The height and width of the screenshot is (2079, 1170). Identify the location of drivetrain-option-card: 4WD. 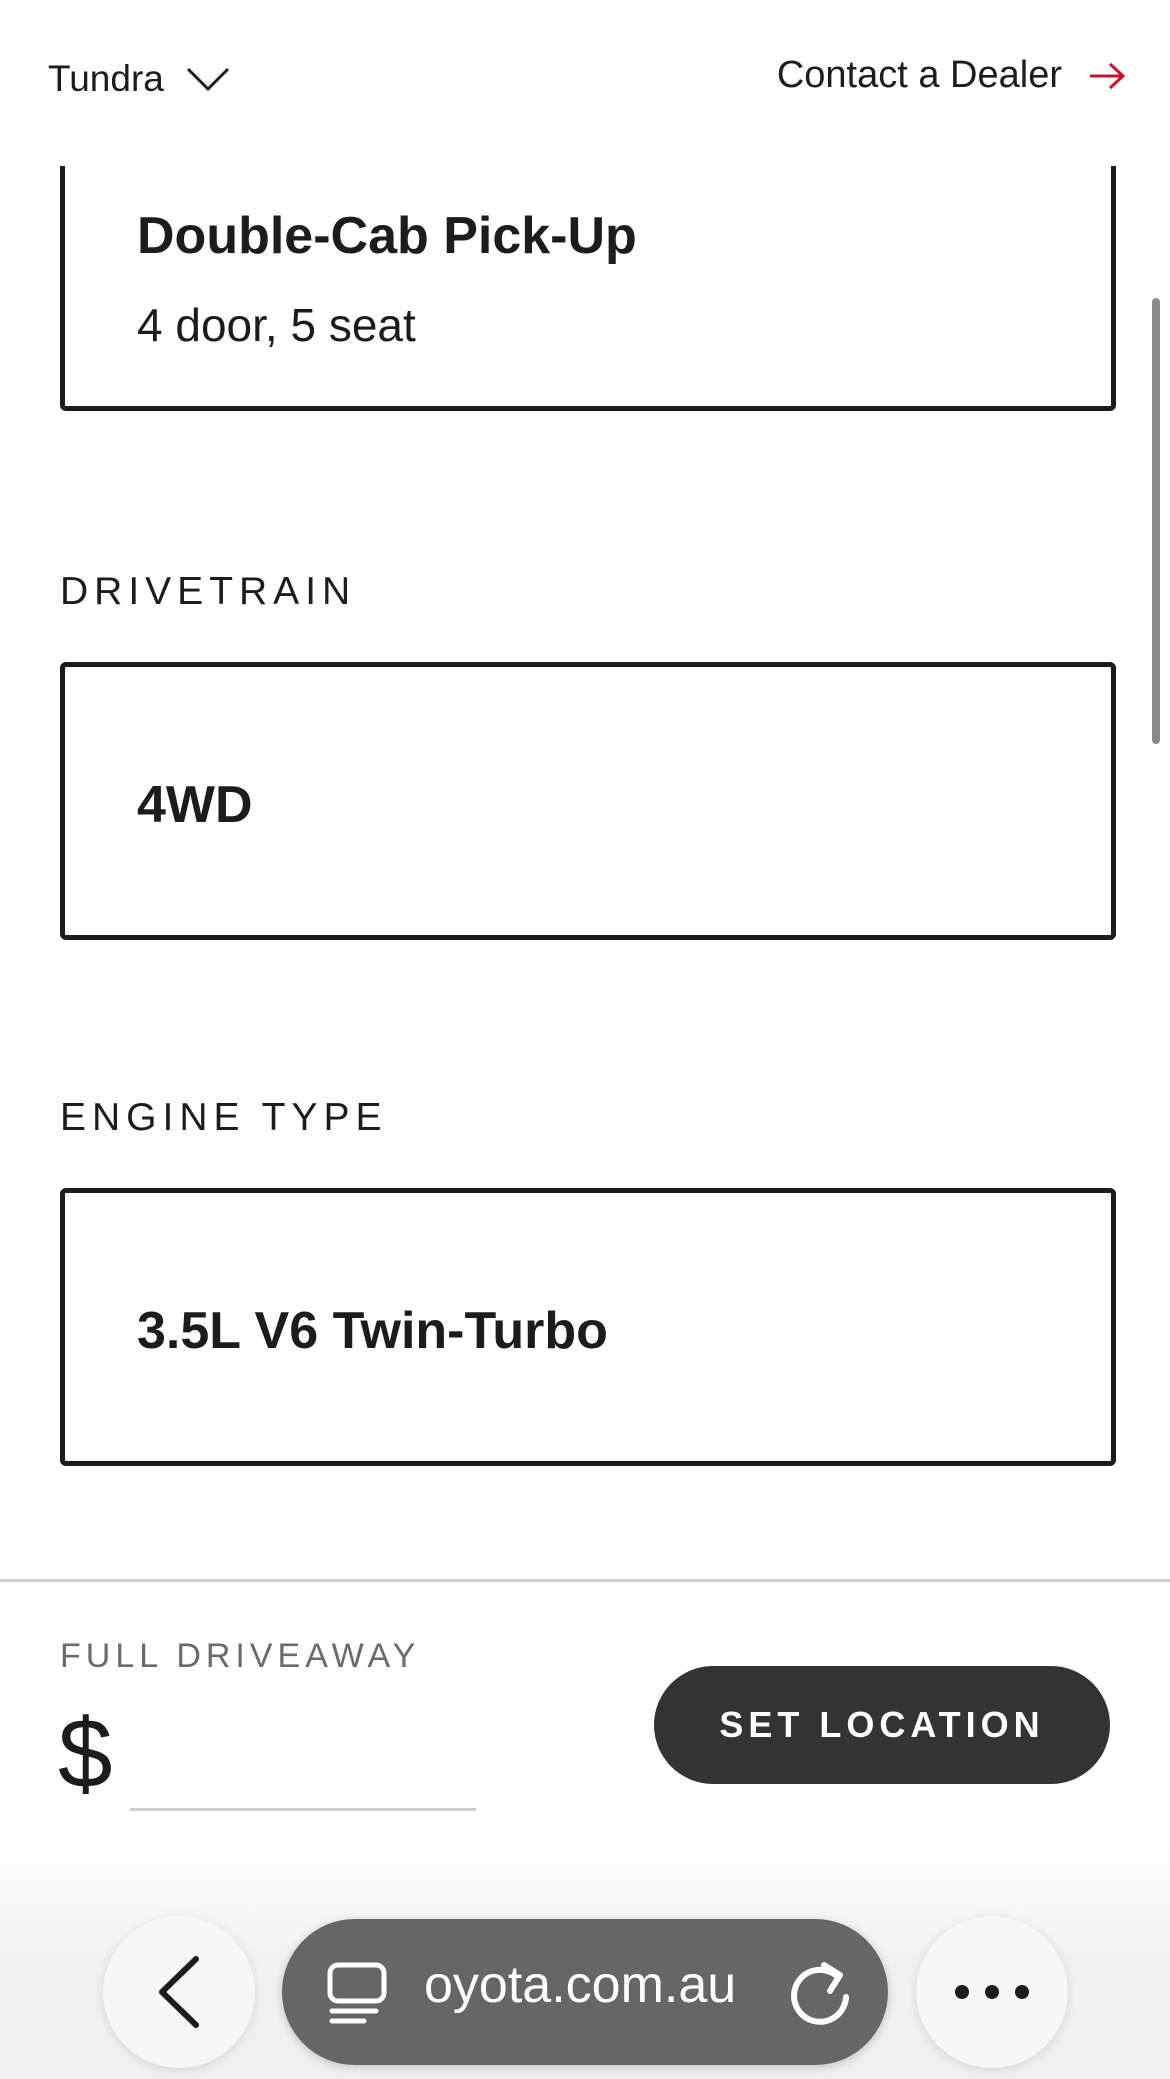
(588, 801).